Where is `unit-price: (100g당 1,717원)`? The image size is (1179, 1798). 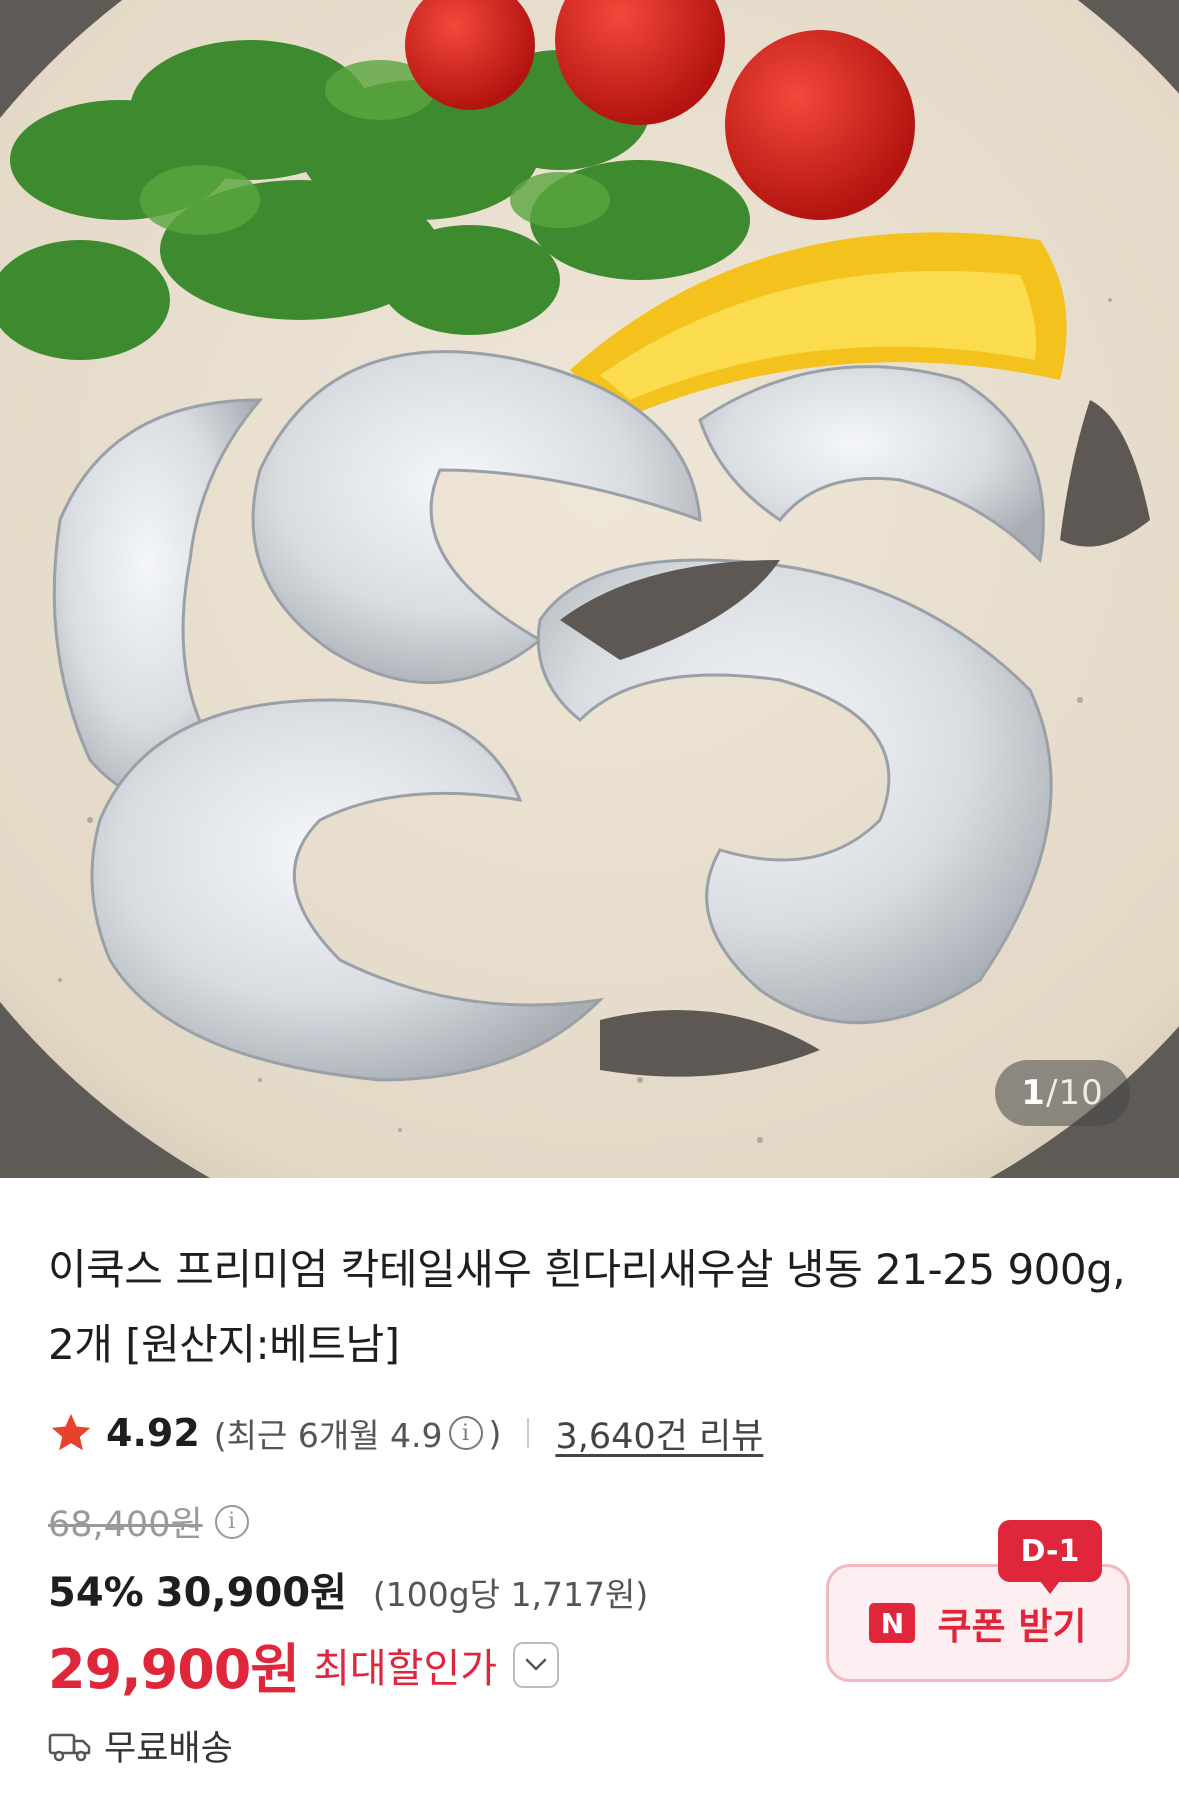 unit-price: (100g당 1,717원) is located at coordinates (510, 1594).